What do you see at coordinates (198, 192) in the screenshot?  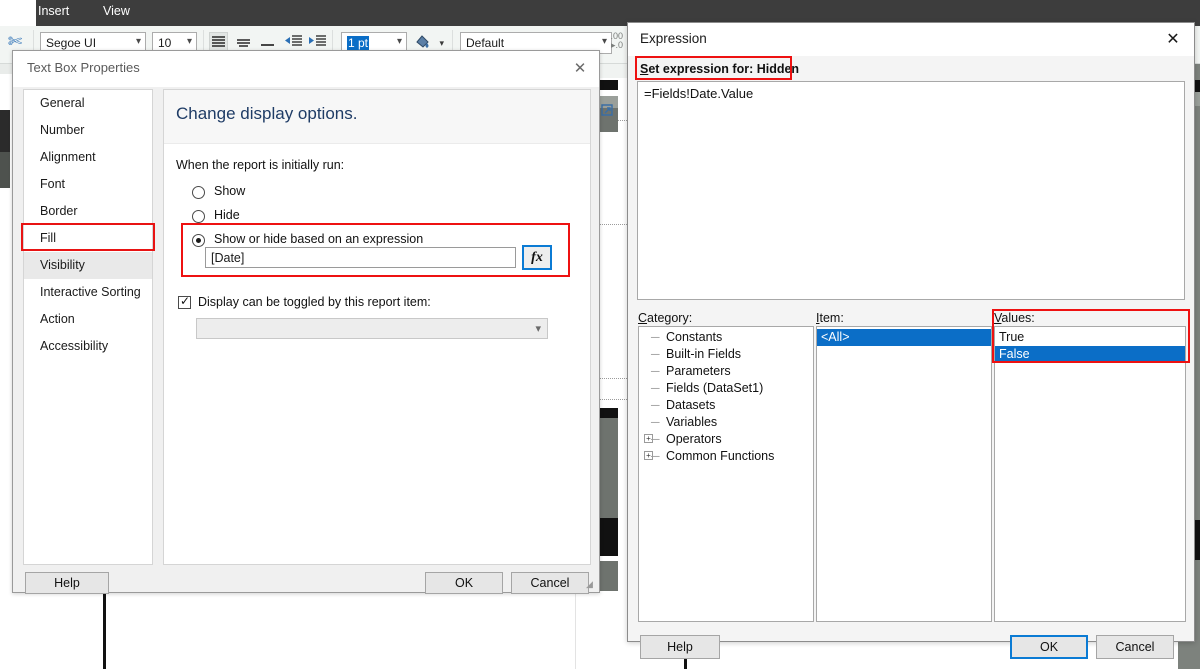 I see `radio-button-show-icon` at bounding box center [198, 192].